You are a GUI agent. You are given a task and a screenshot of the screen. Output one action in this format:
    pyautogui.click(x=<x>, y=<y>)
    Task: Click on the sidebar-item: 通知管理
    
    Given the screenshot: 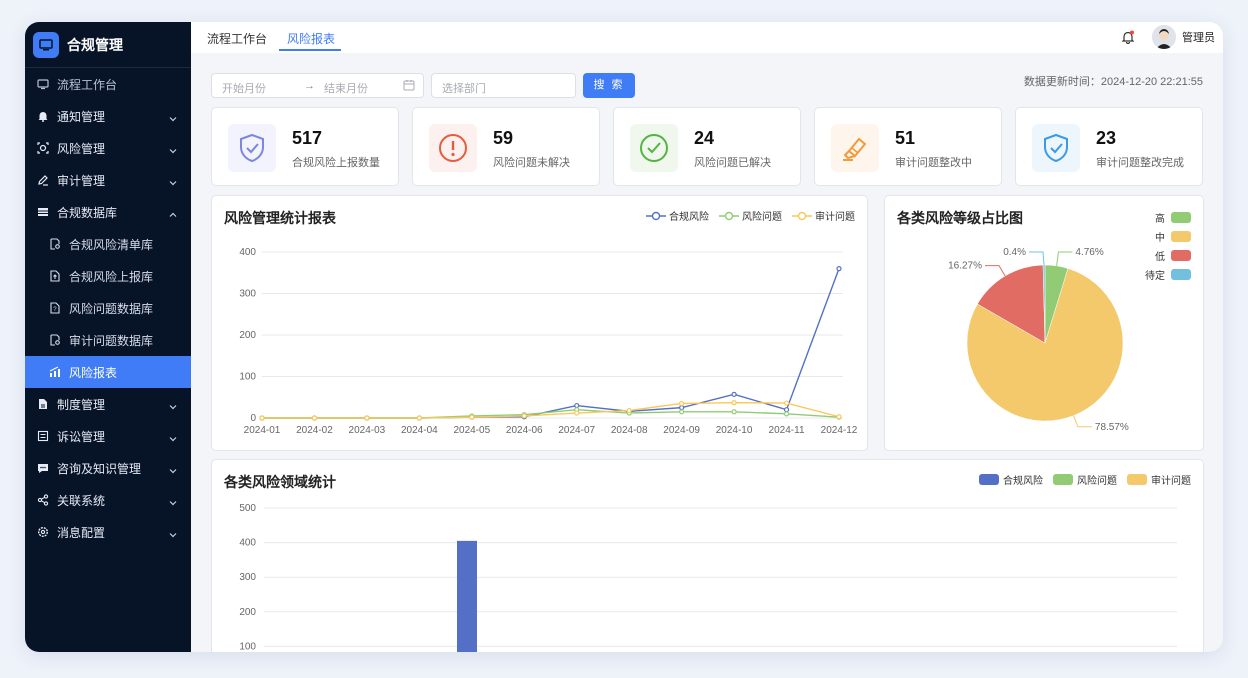 What is the action you would take?
    pyautogui.click(x=108, y=116)
    